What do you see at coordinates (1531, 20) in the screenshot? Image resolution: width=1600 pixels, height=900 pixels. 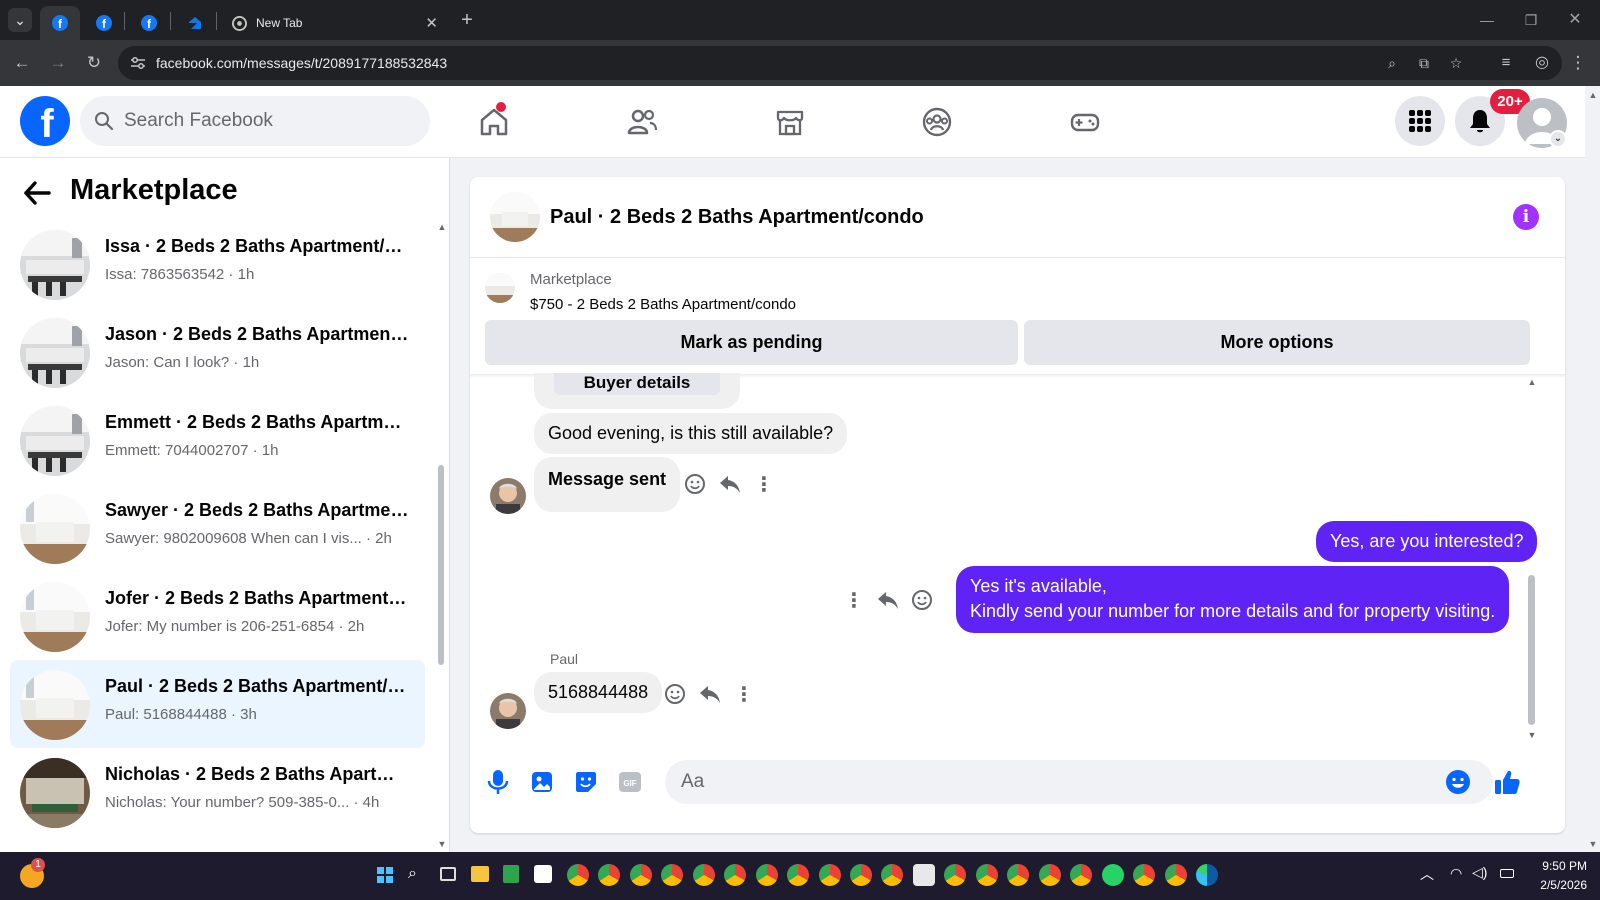 I see `restore-icon: ❐` at bounding box center [1531, 20].